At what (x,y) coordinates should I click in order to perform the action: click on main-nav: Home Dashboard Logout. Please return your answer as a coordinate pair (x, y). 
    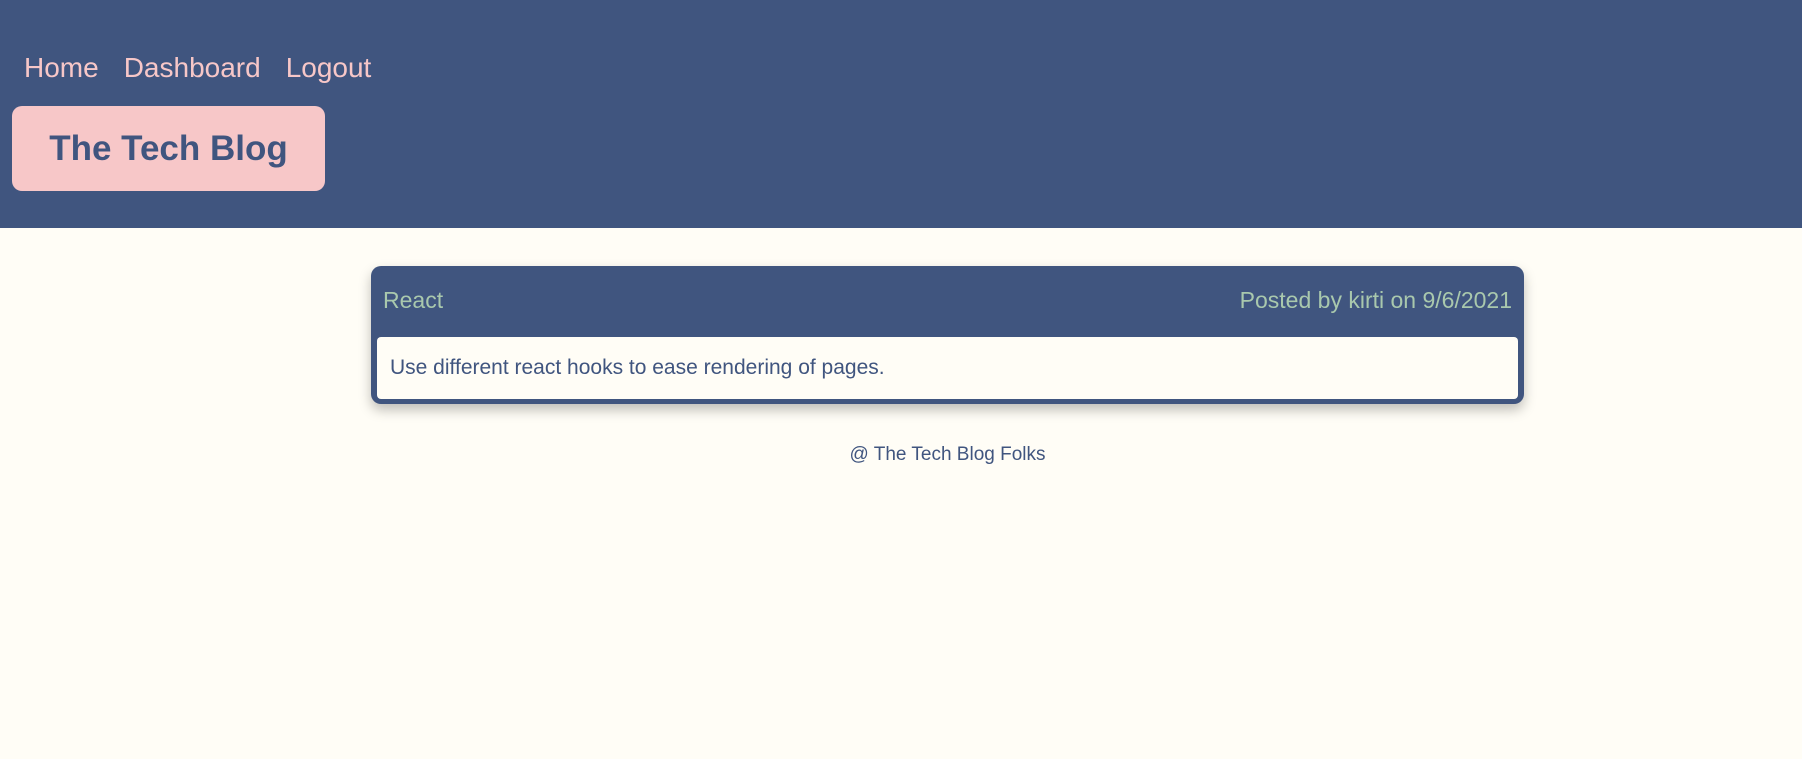
    Looking at the image, I should click on (197, 68).